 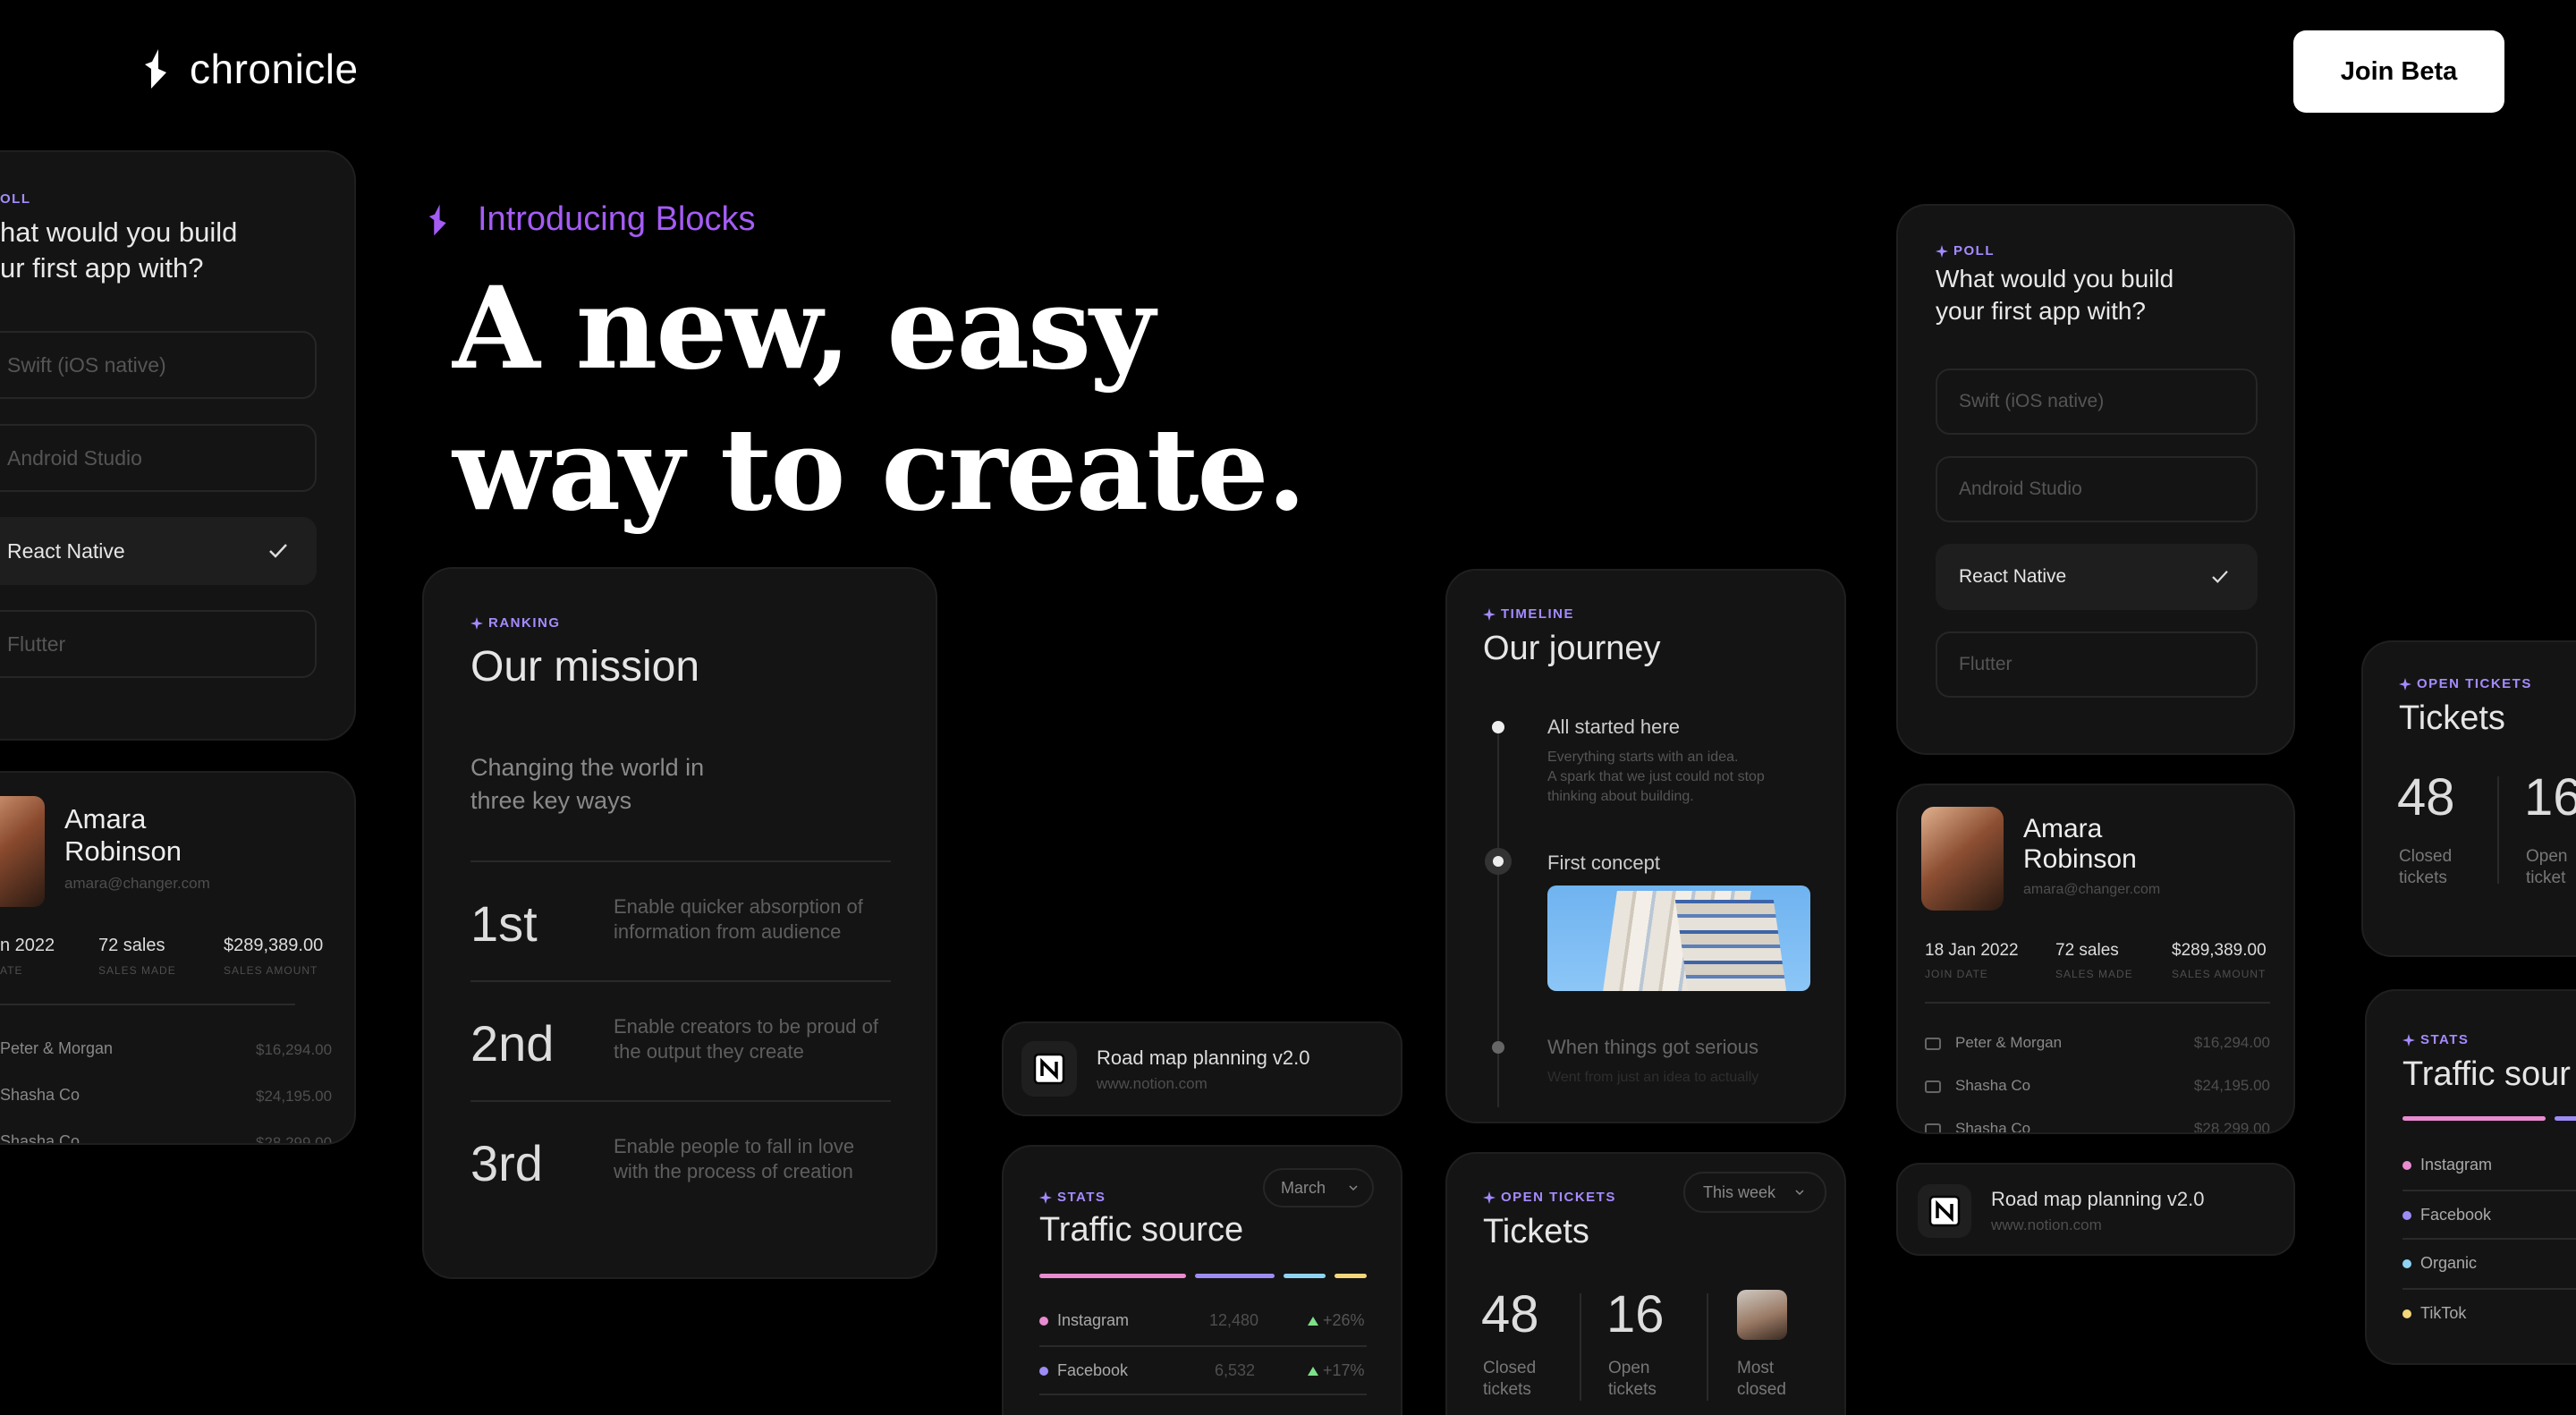 What do you see at coordinates (15, 199) in the screenshot?
I see `poll-tag: OLL` at bounding box center [15, 199].